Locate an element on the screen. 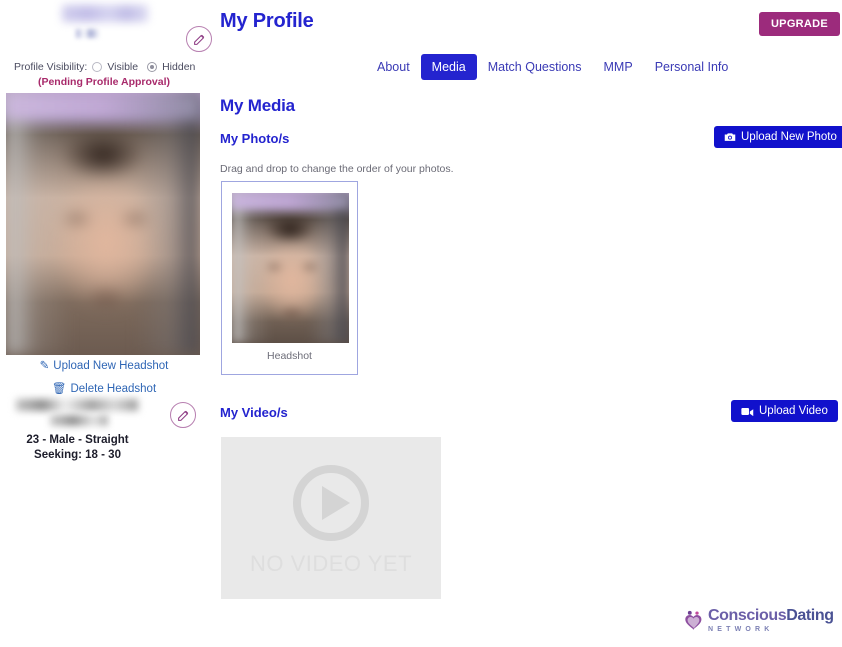  tab-personal-info: Personal Info is located at coordinates (692, 67).